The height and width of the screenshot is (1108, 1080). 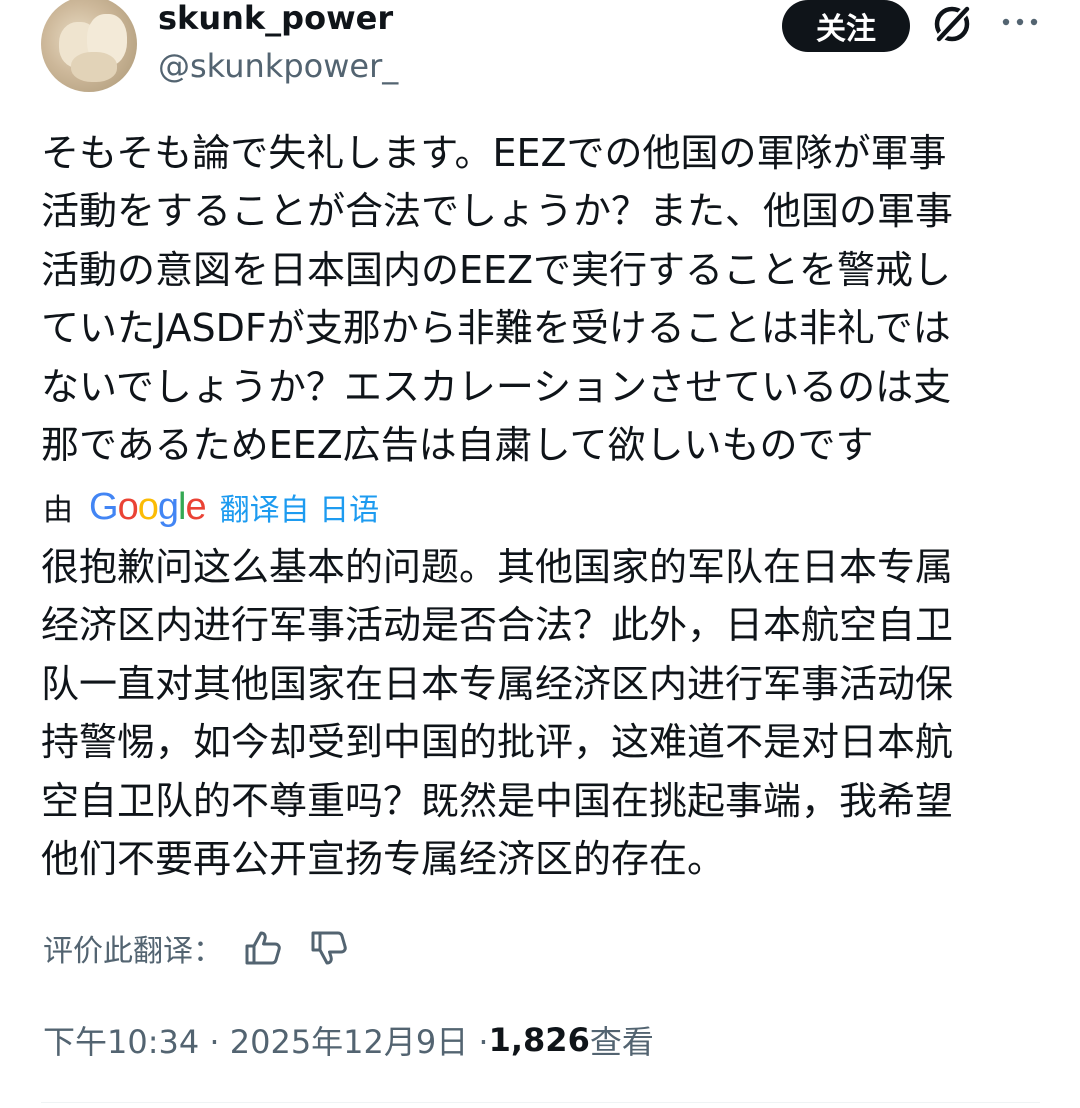 What do you see at coordinates (168, 507) in the screenshot?
I see `google-logo-letter: g` at bounding box center [168, 507].